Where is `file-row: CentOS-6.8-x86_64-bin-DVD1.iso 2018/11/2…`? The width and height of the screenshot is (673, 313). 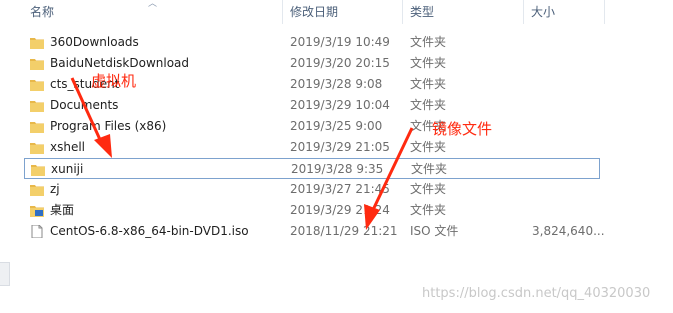
file-row: CentOS-6.8-x86_64-bin-DVD1.iso 2018/11/2… is located at coordinates (314, 231).